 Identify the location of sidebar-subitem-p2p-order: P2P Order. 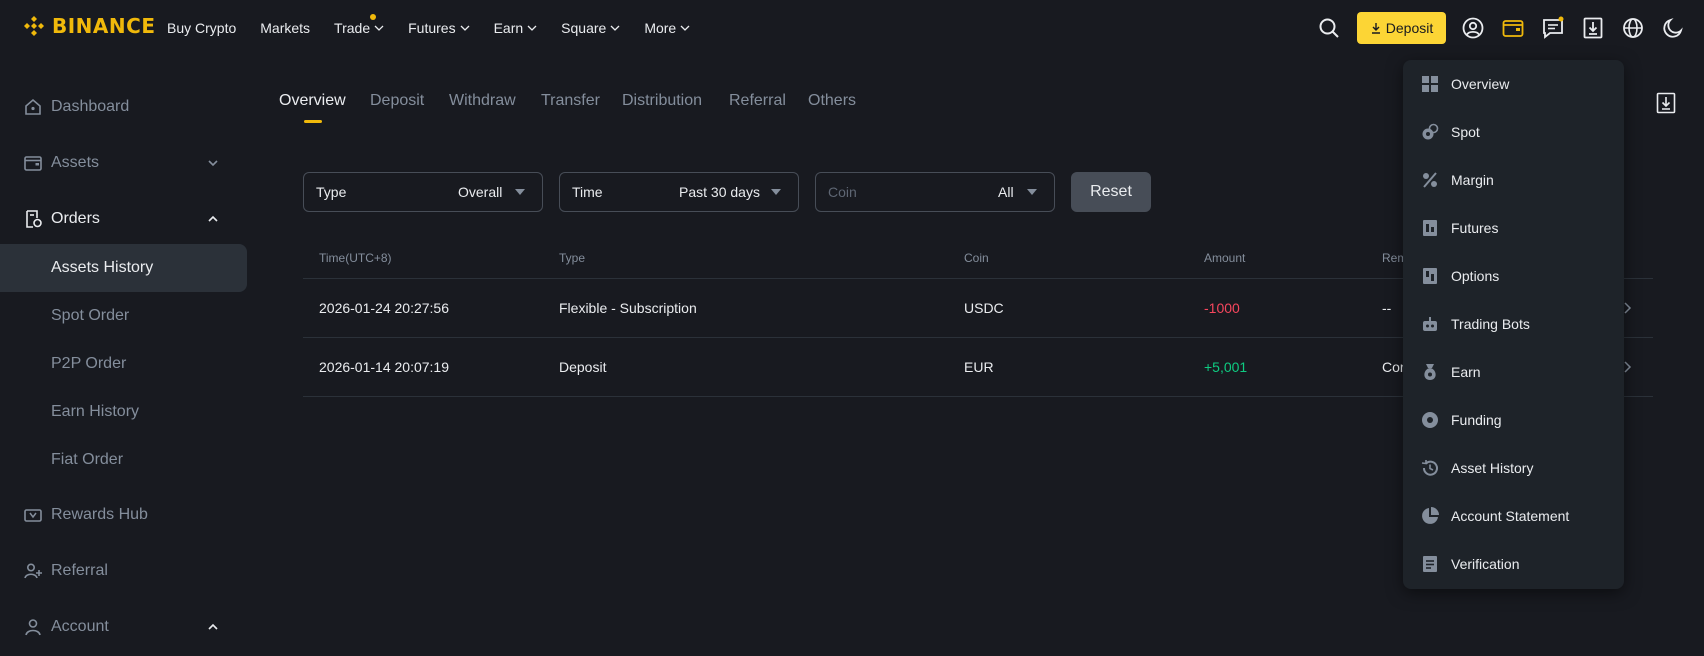
(123, 364).